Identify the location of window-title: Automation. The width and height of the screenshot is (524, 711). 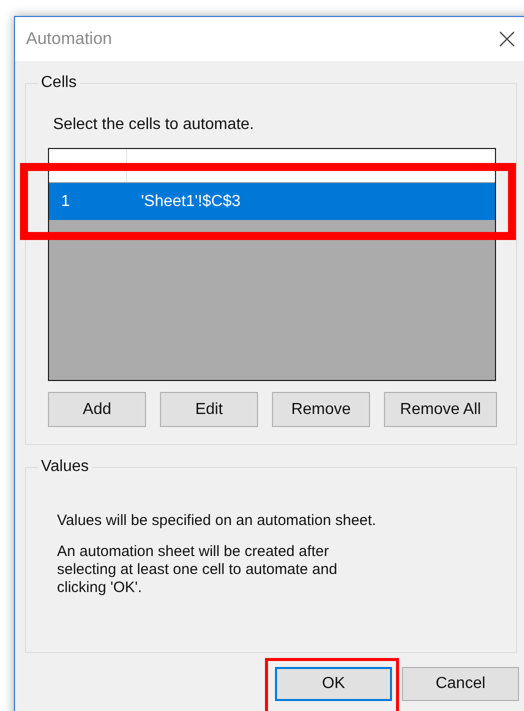
(69, 39).